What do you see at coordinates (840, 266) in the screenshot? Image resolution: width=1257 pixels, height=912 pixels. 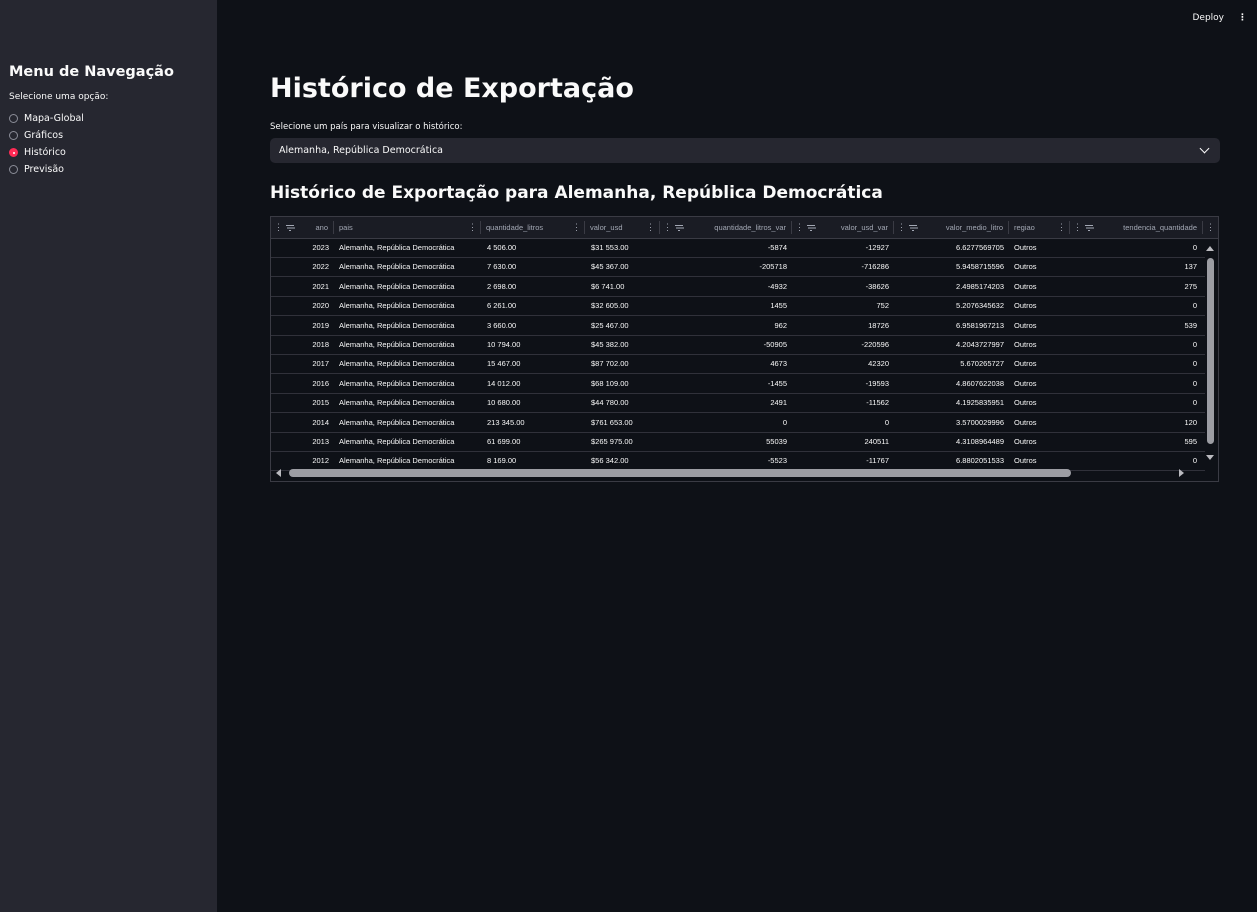 I see `cell-valor-usd-var: -716286` at bounding box center [840, 266].